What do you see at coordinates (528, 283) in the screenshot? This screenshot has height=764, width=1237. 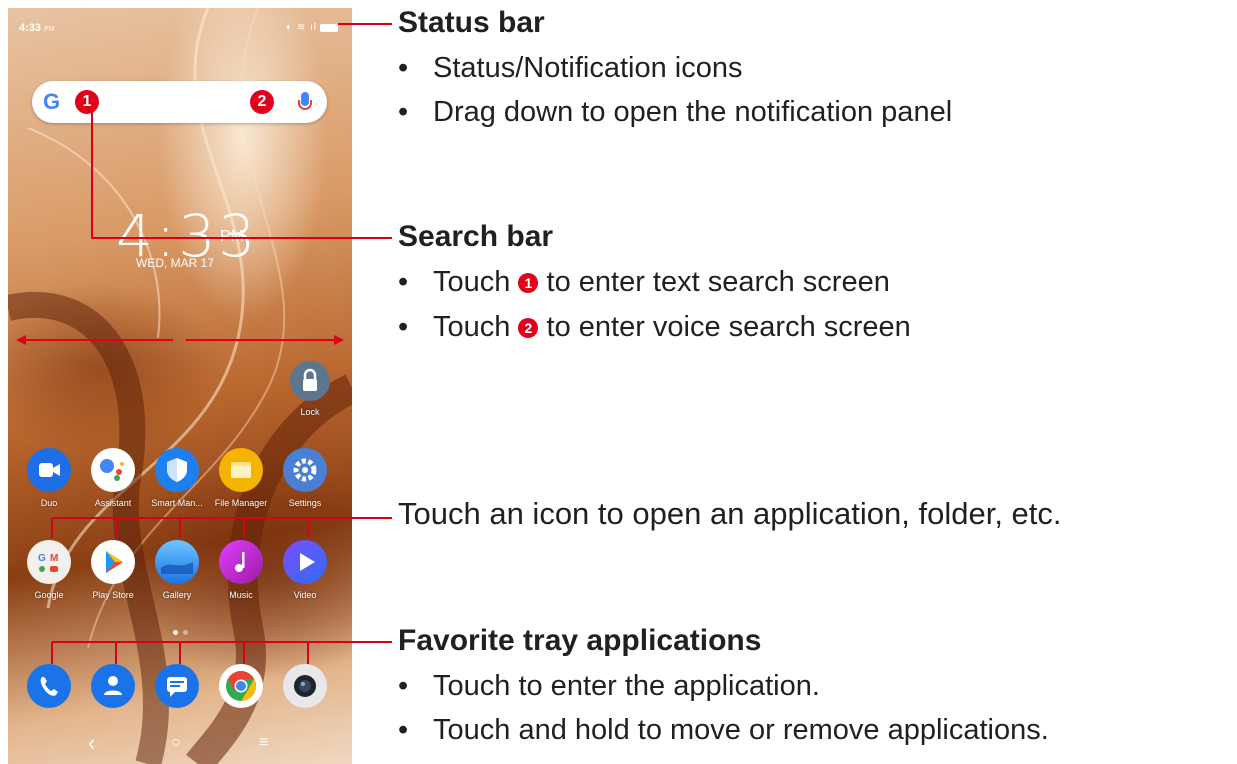 I see `callout-number-1: 1` at bounding box center [528, 283].